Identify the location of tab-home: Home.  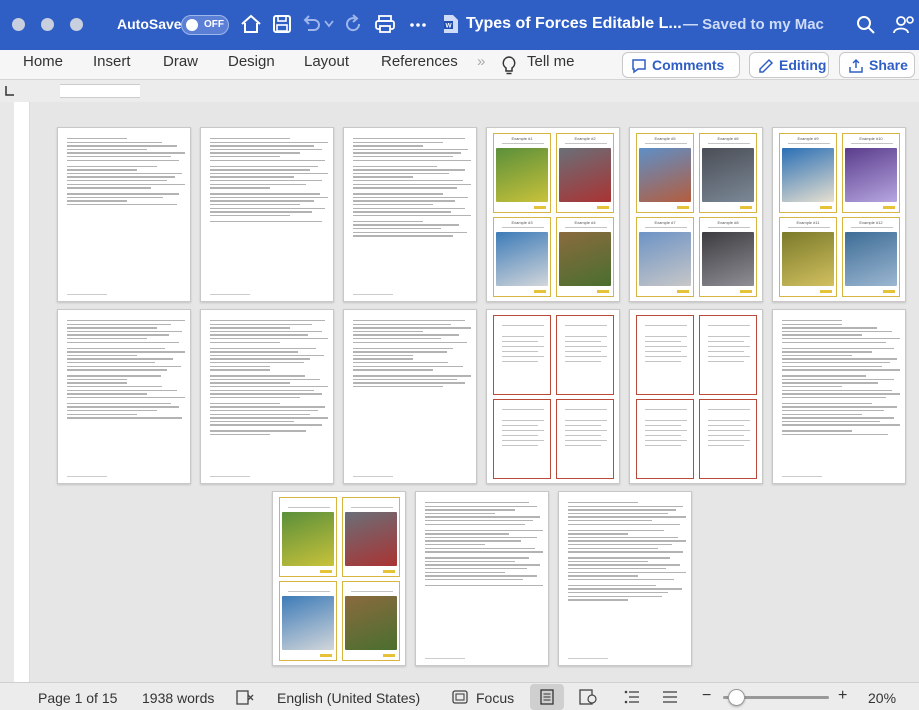
(43, 61).